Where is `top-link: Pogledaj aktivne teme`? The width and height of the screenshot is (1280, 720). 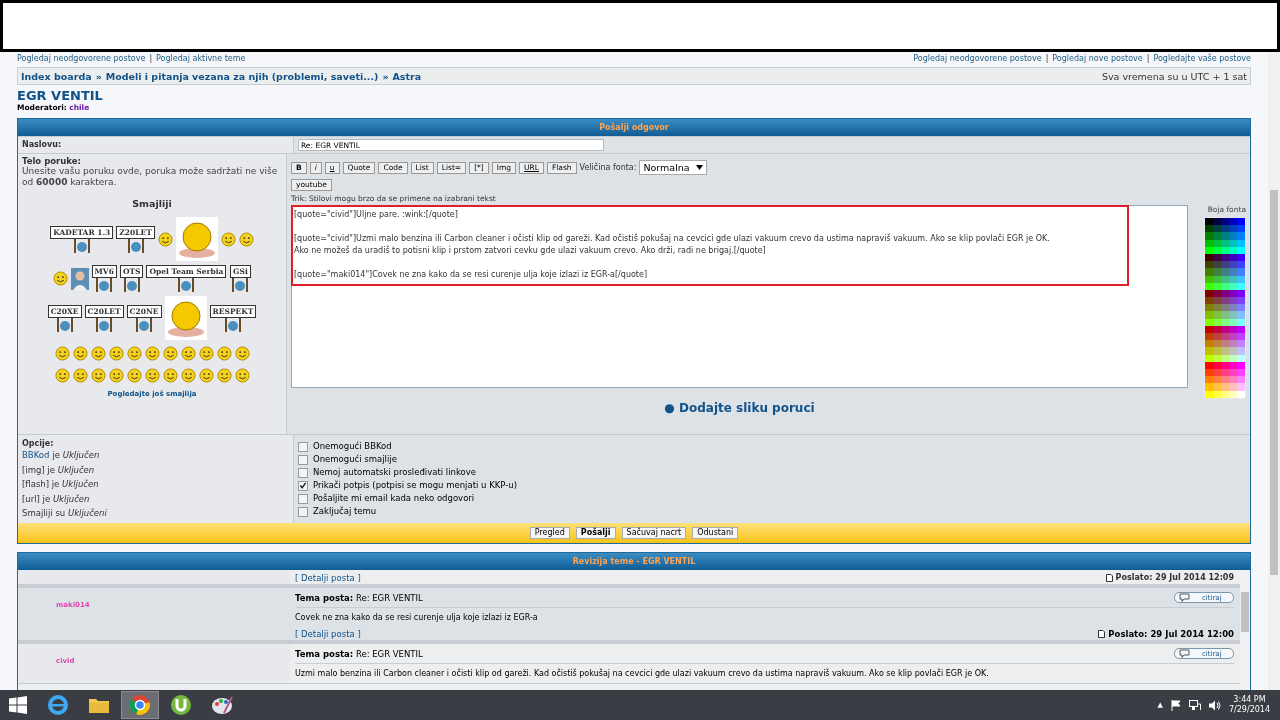 top-link: Pogledaj aktivne teme is located at coordinates (201, 58).